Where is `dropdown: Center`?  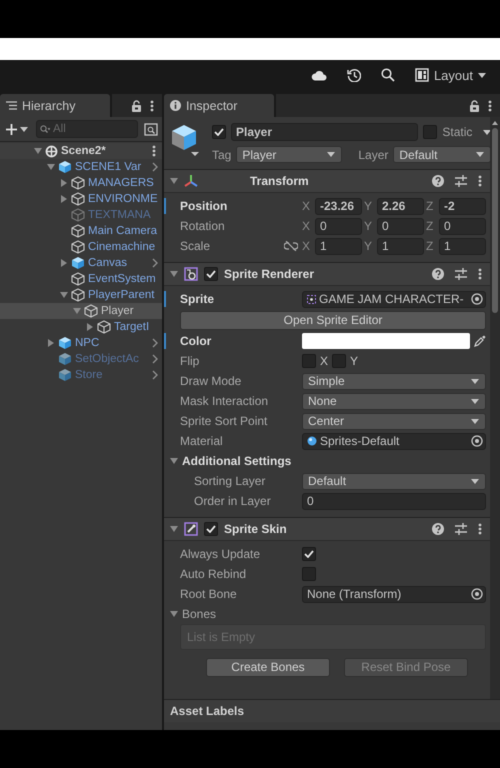 dropdown: Center is located at coordinates (394, 421).